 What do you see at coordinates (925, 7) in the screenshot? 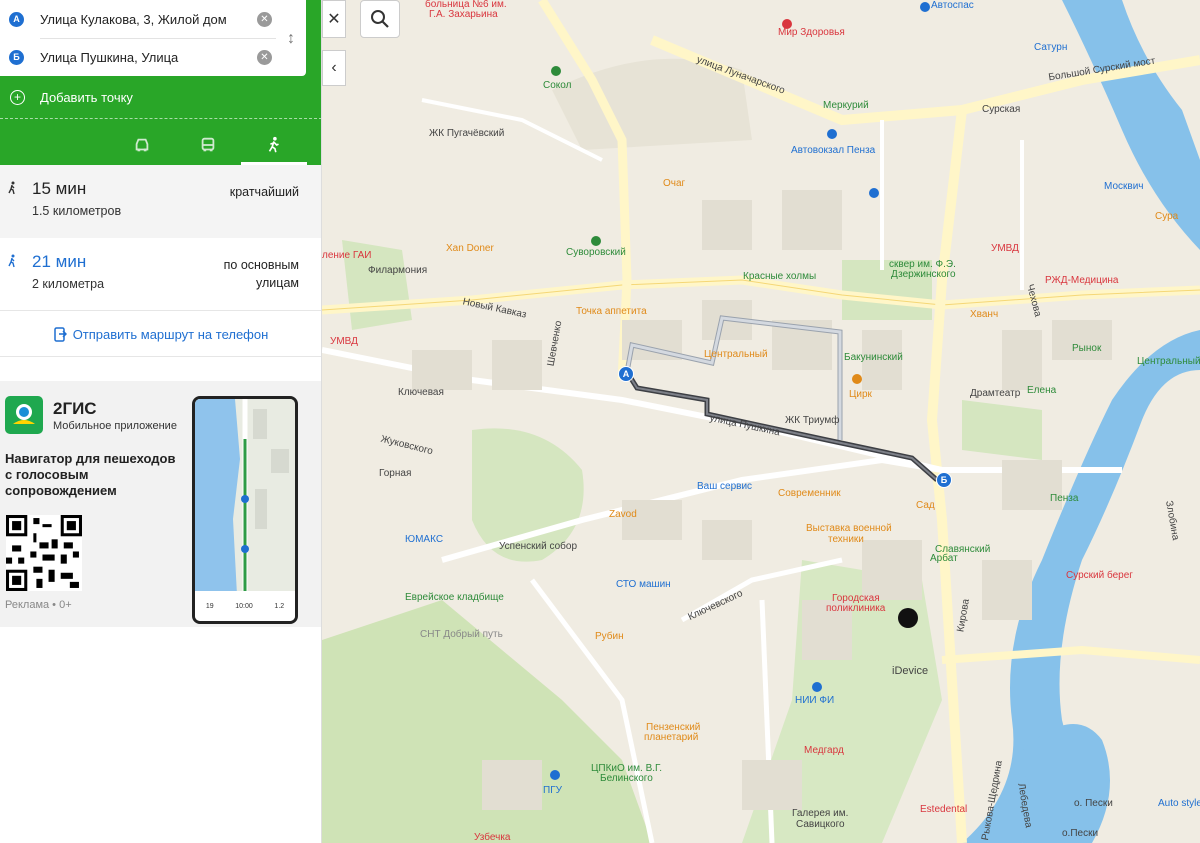
I see `car-service-poi-icon` at bounding box center [925, 7].